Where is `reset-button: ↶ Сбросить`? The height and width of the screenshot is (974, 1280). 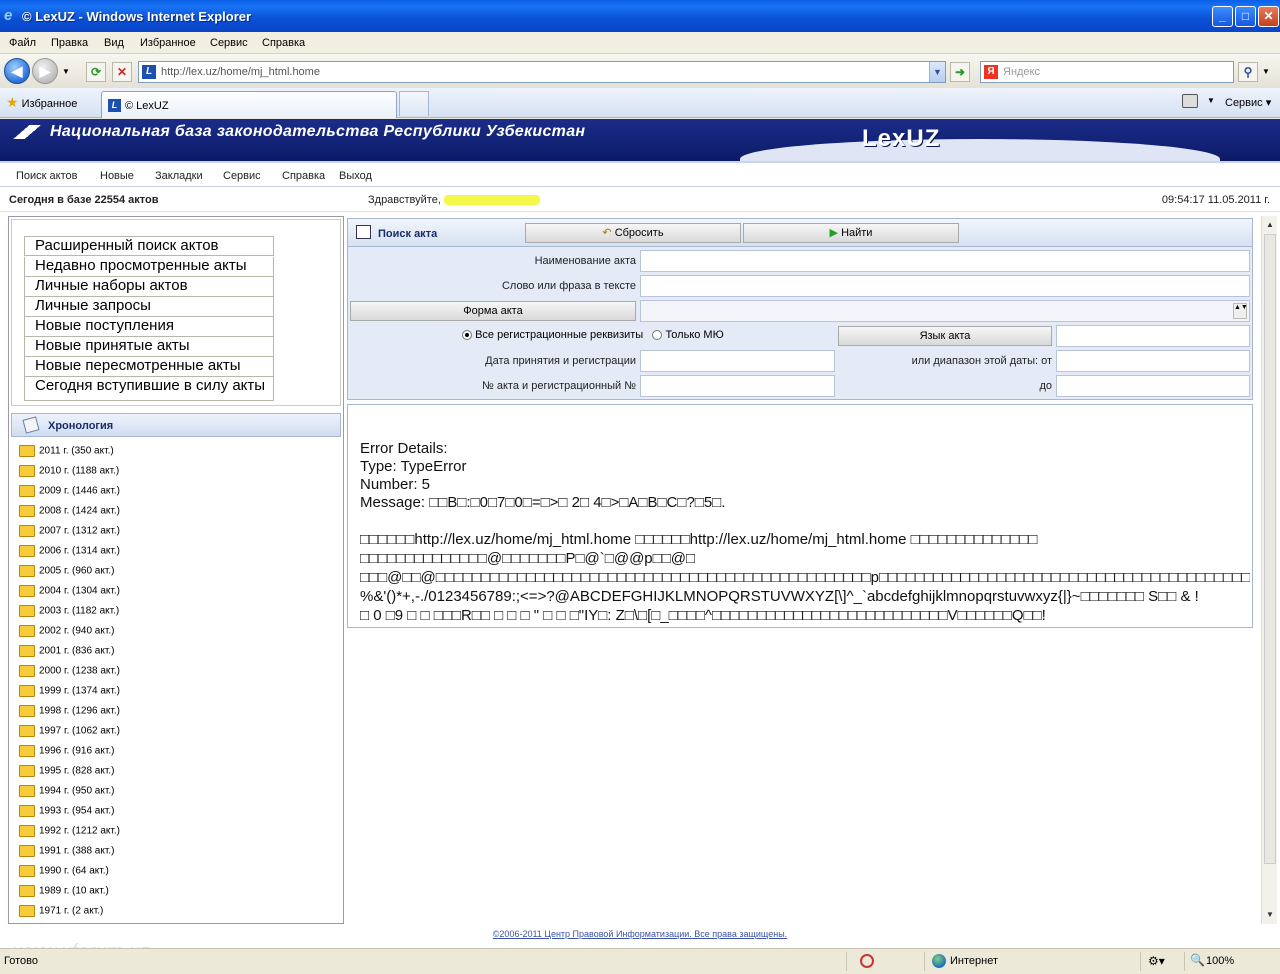 reset-button: ↶ Сбросить is located at coordinates (633, 233).